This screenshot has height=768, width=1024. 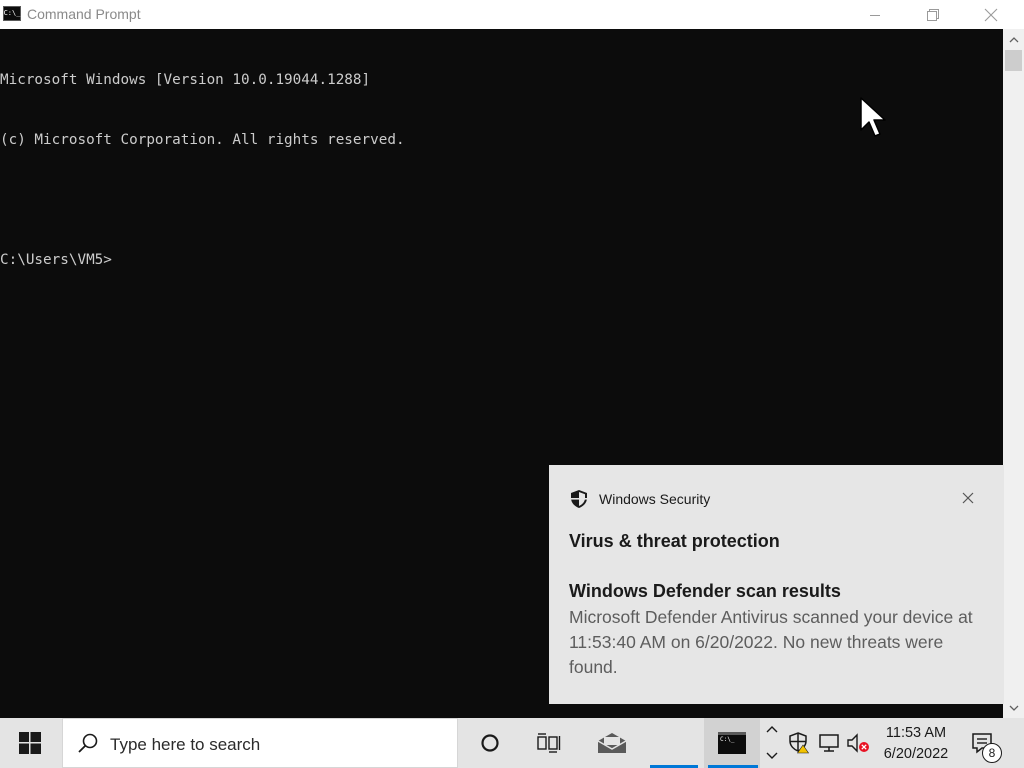 What do you see at coordinates (185, 744) in the screenshot?
I see `search-placeholder: Type here to search` at bounding box center [185, 744].